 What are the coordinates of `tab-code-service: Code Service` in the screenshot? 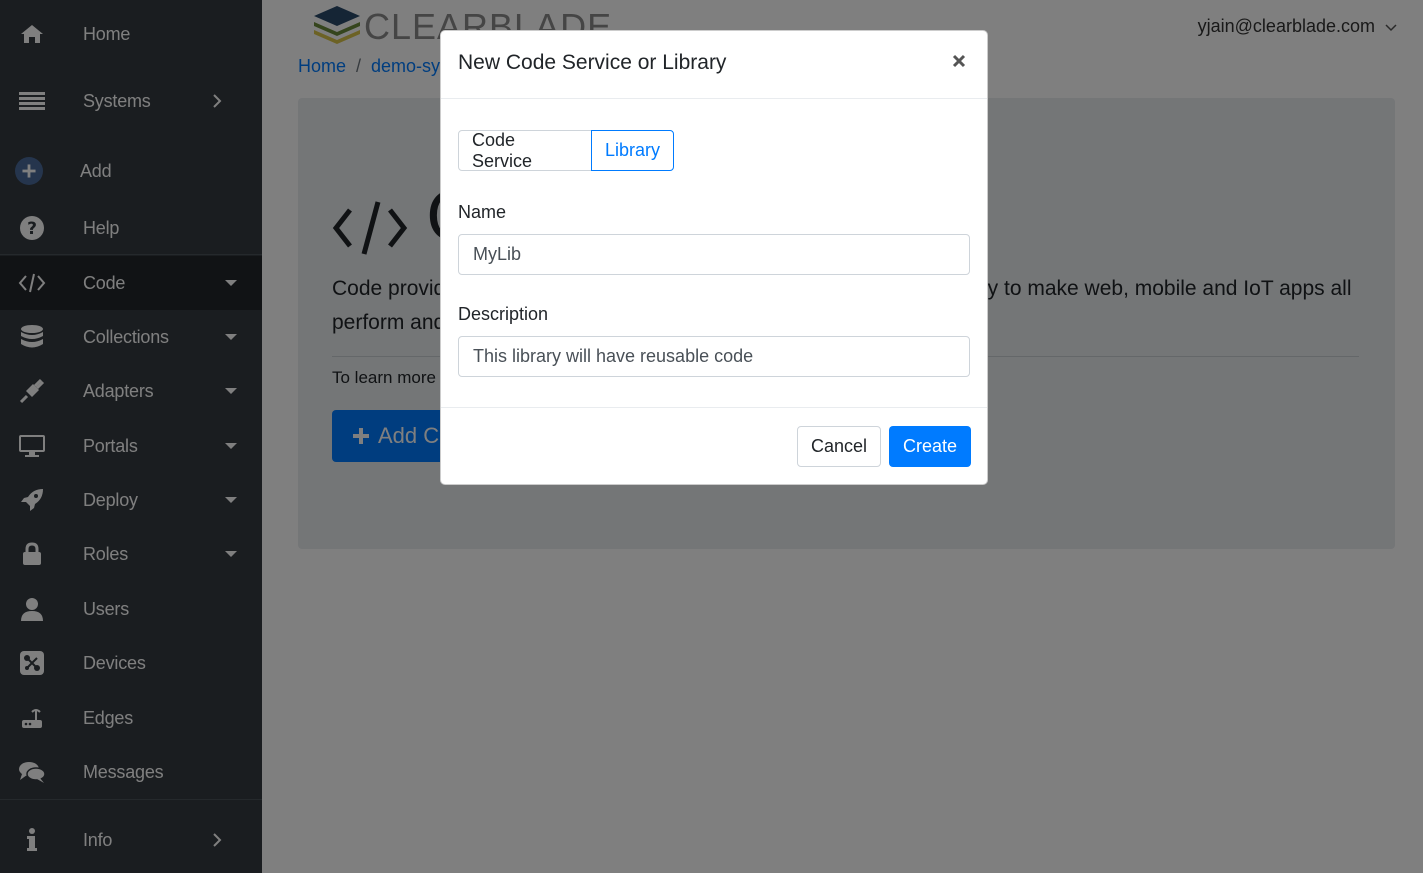 It's located at (525, 150).